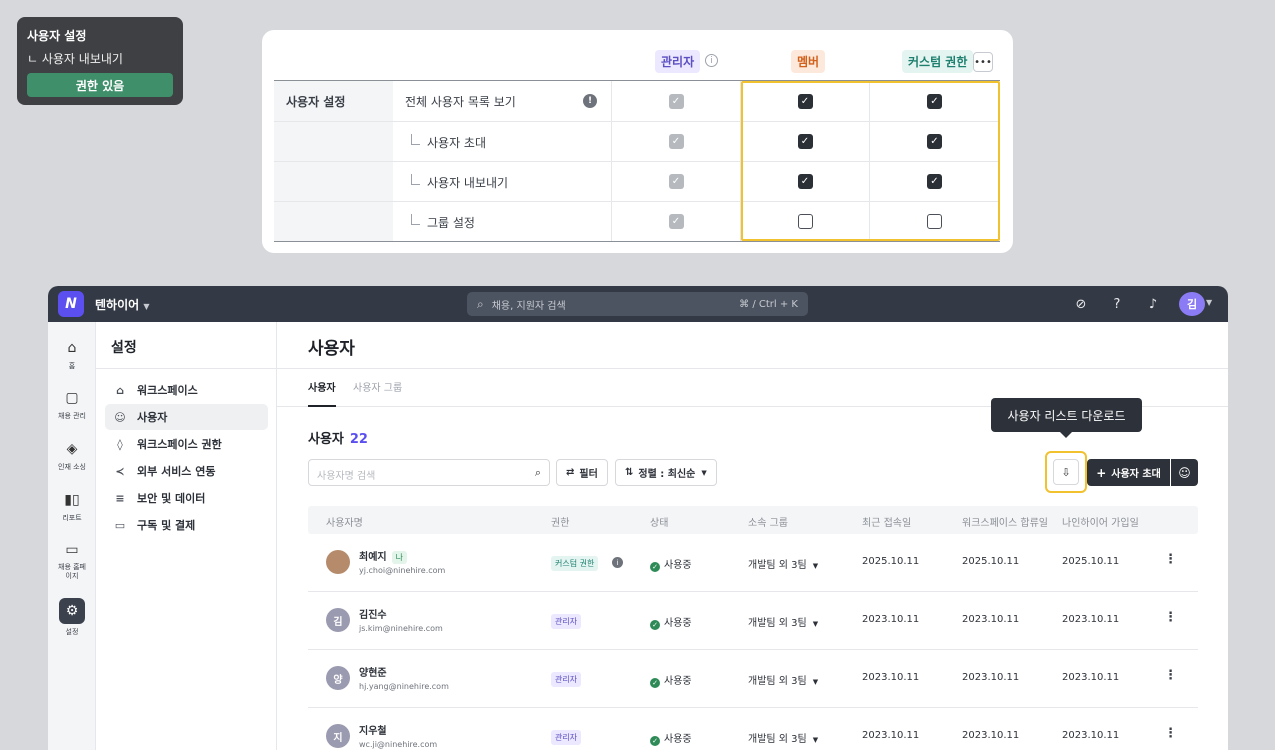 The image size is (1275, 750). I want to click on tooltip-title: 사용자 설정, so click(57, 36).